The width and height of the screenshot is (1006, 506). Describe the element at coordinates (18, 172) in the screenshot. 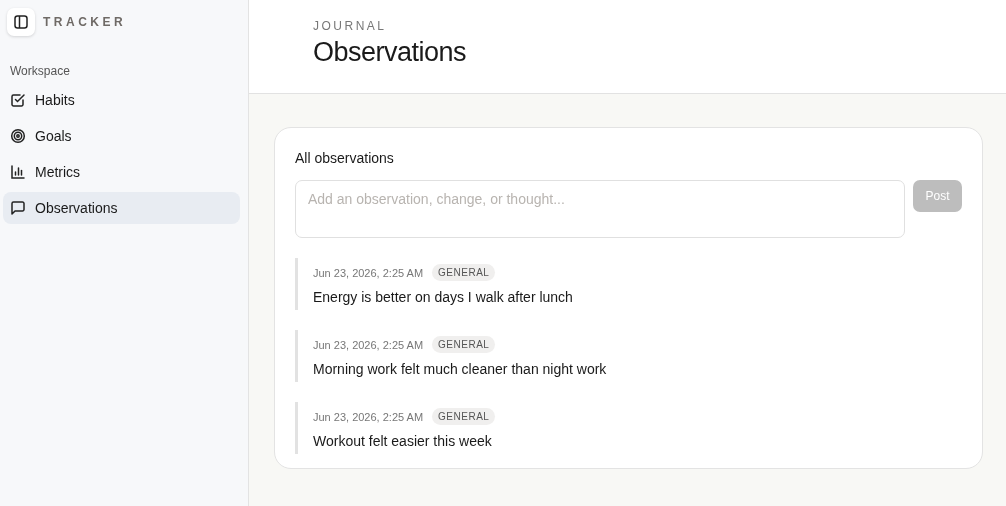

I see `bar-chart-icon` at that location.